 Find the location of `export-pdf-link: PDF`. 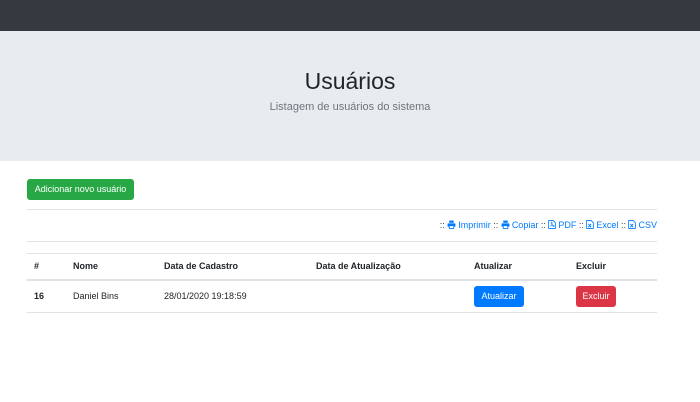

export-pdf-link: PDF is located at coordinates (562, 225).